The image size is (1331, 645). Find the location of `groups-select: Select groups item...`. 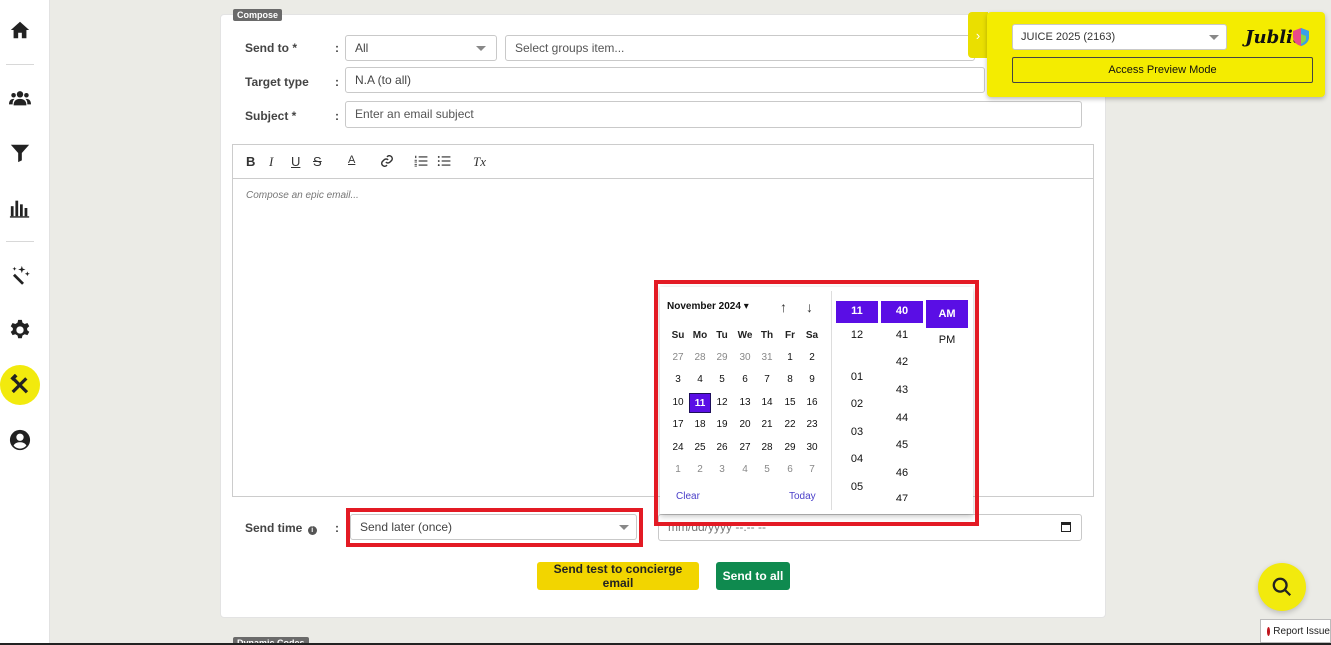

groups-select: Select groups item... is located at coordinates (740, 48).